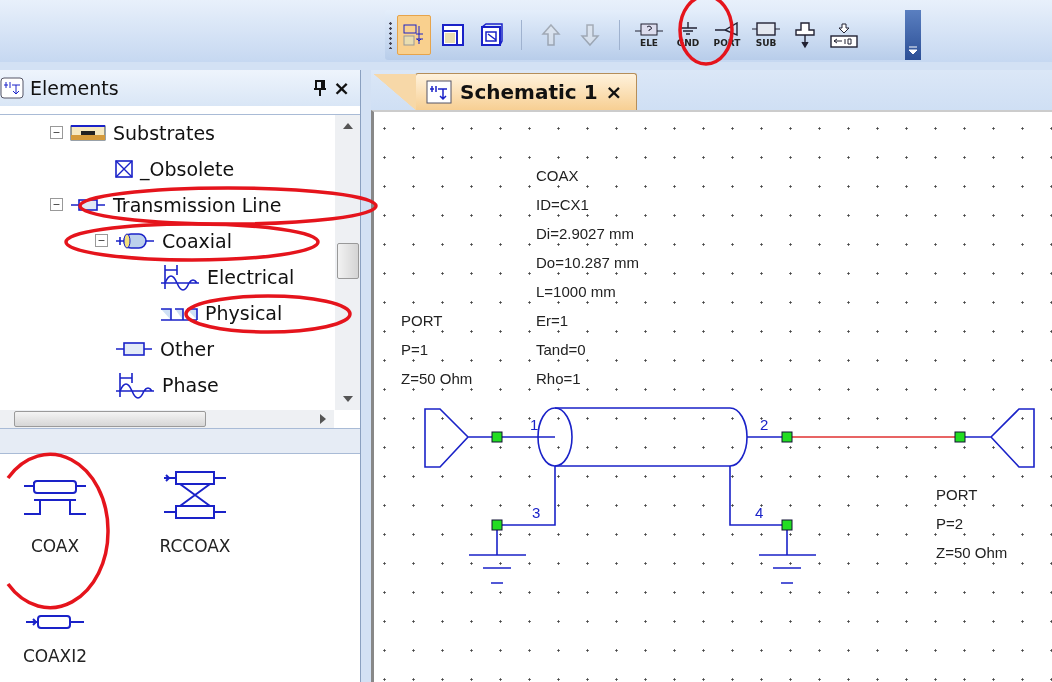  I want to click on pin-number: 2, so click(764, 424).